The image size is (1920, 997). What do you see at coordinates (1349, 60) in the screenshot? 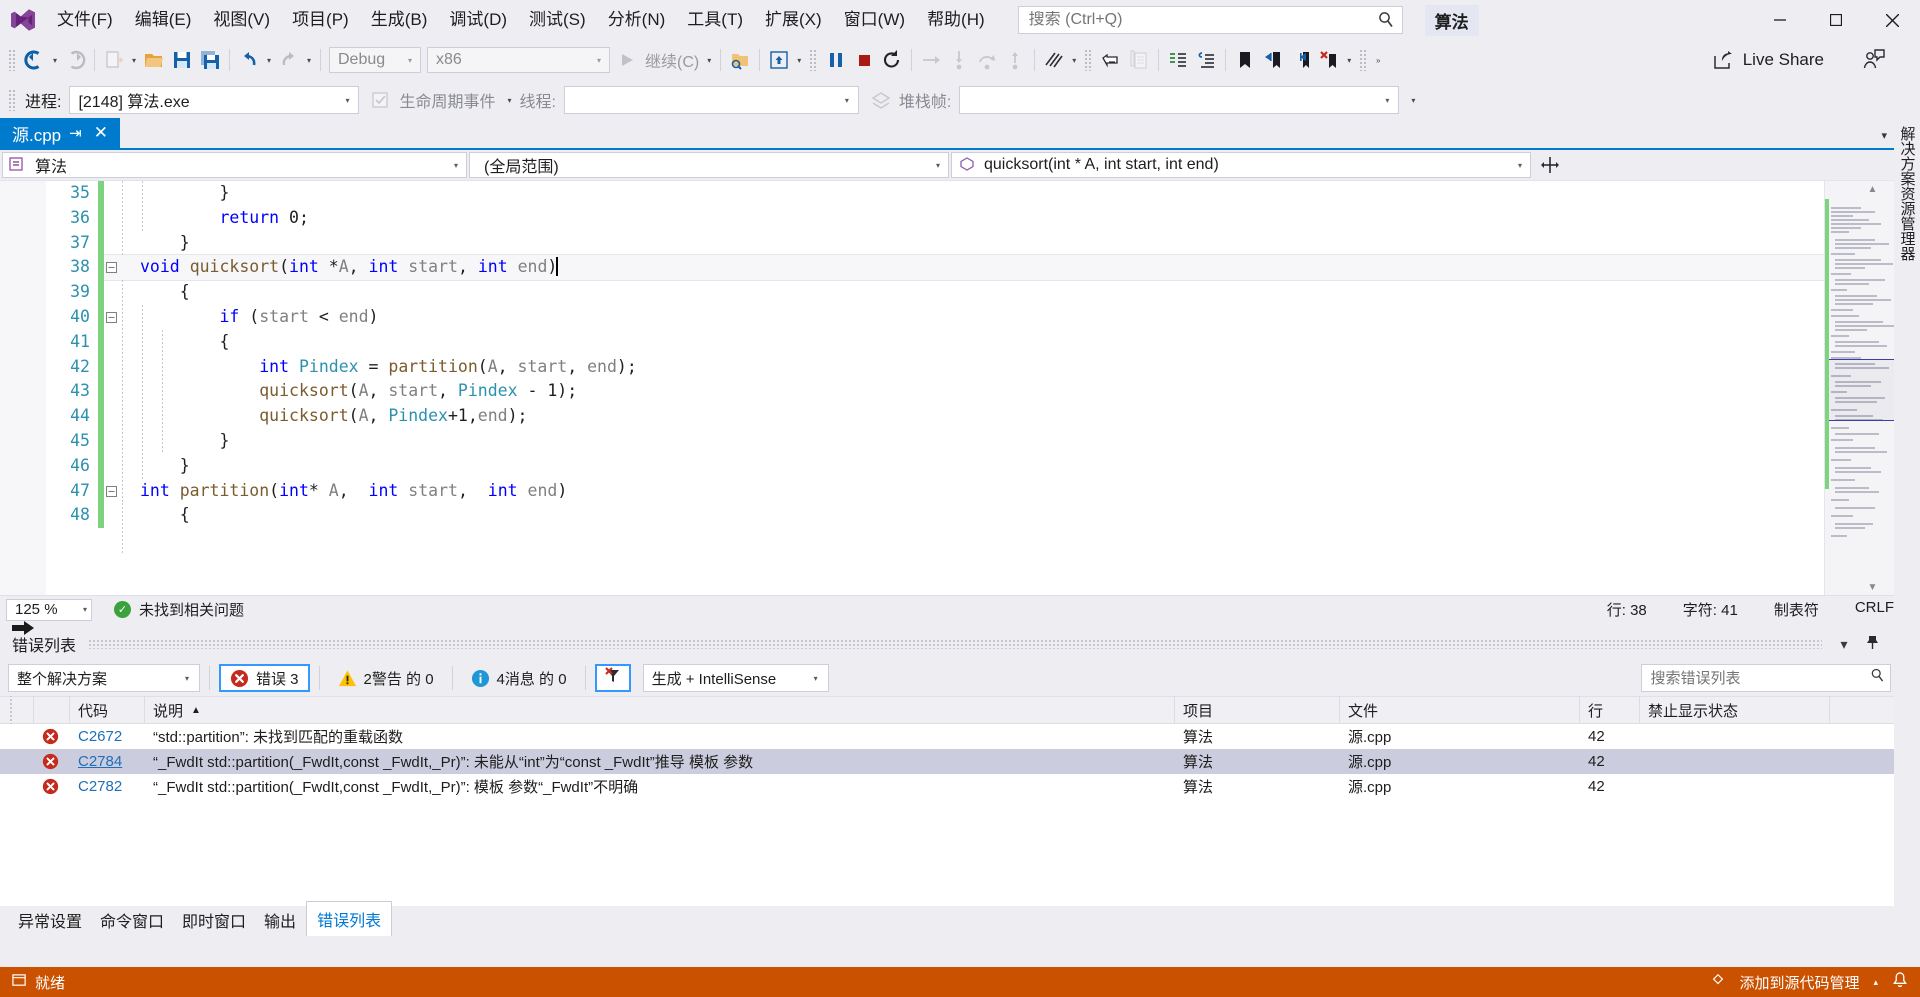
I see `bookmark-dropdown: ▾` at bounding box center [1349, 60].